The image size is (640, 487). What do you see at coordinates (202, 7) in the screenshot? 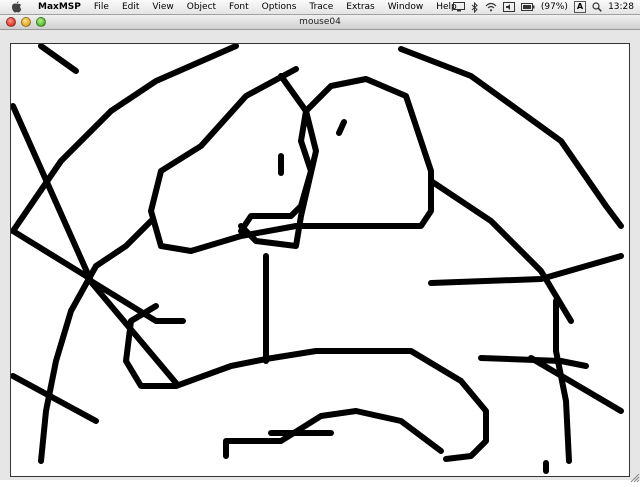
I see `menu-object: Object` at bounding box center [202, 7].